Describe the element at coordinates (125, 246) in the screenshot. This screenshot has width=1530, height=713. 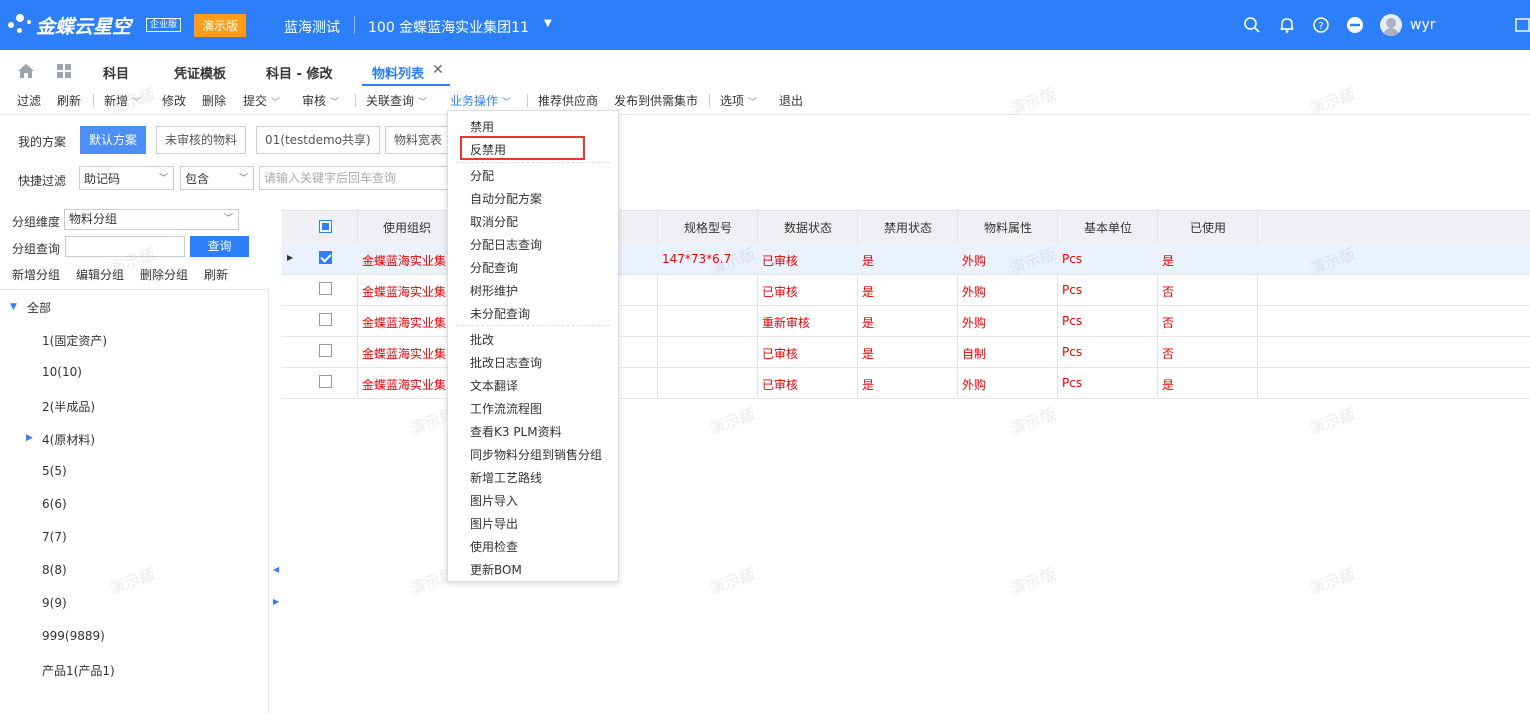
I see `group-query-input` at that location.